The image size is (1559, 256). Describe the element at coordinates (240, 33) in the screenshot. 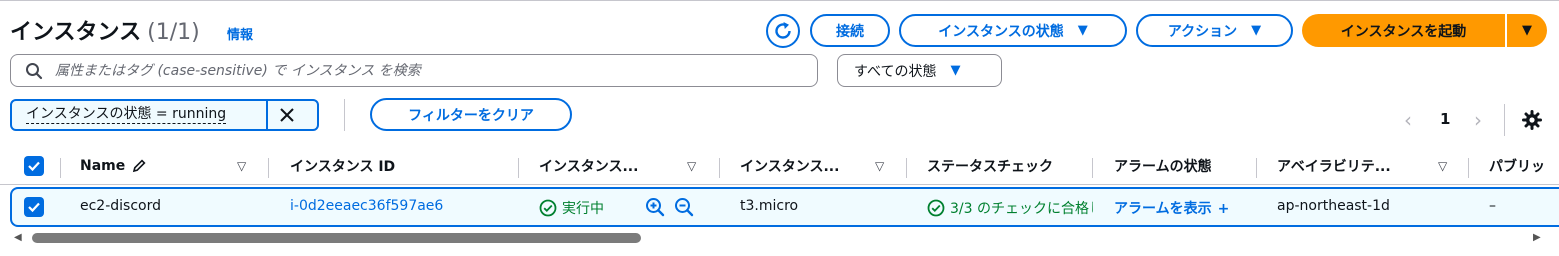

I see `info-link: 情報` at that location.